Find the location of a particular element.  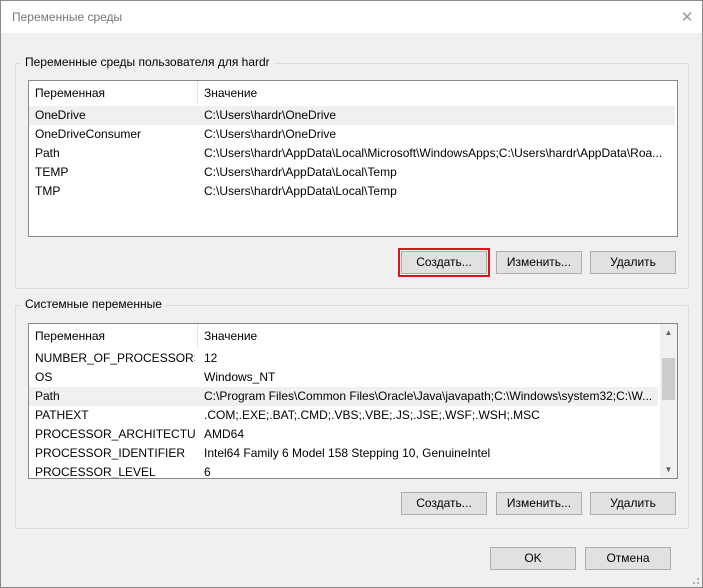

cancel-button: Отмена is located at coordinates (628, 558).